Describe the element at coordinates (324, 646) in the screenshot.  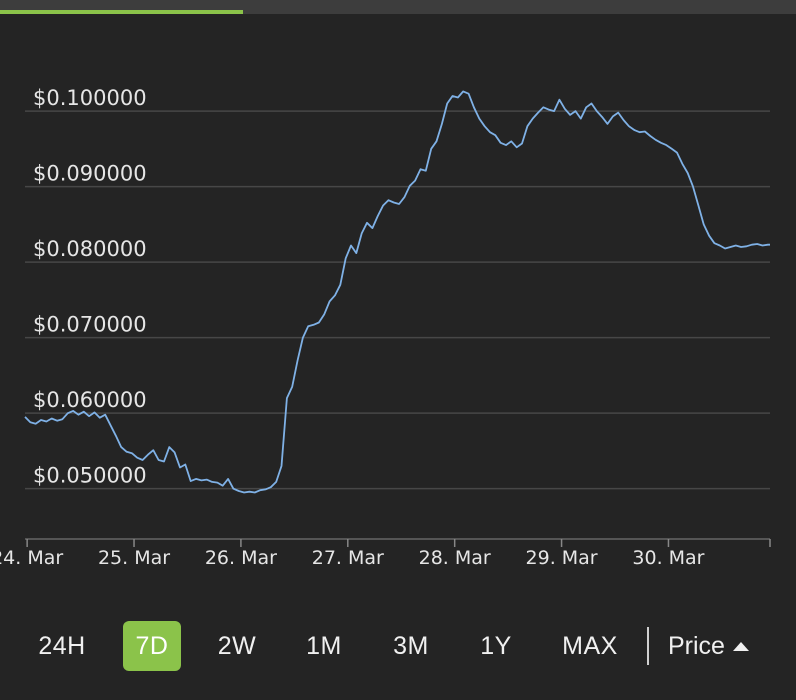
I see `range-button-1m: 1M` at that location.